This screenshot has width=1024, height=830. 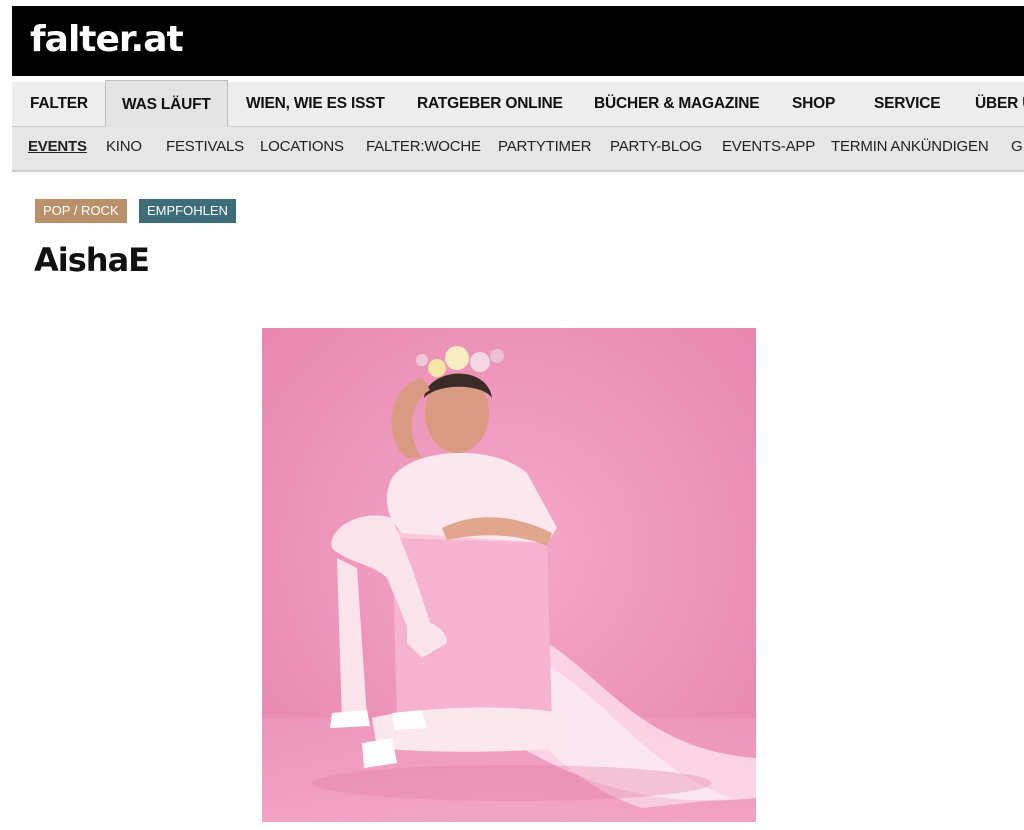 I want to click on main-nav-service: SERVICE, so click(x=907, y=104).